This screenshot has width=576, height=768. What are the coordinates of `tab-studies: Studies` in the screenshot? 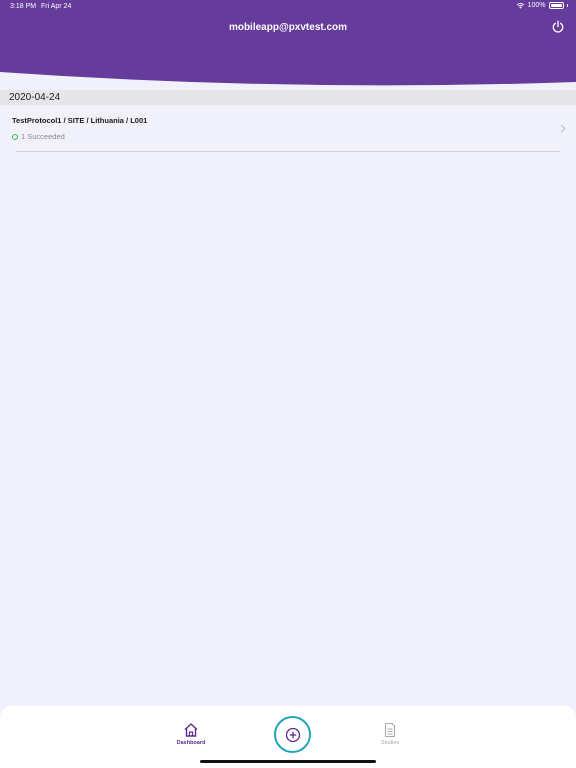 It's located at (390, 734).